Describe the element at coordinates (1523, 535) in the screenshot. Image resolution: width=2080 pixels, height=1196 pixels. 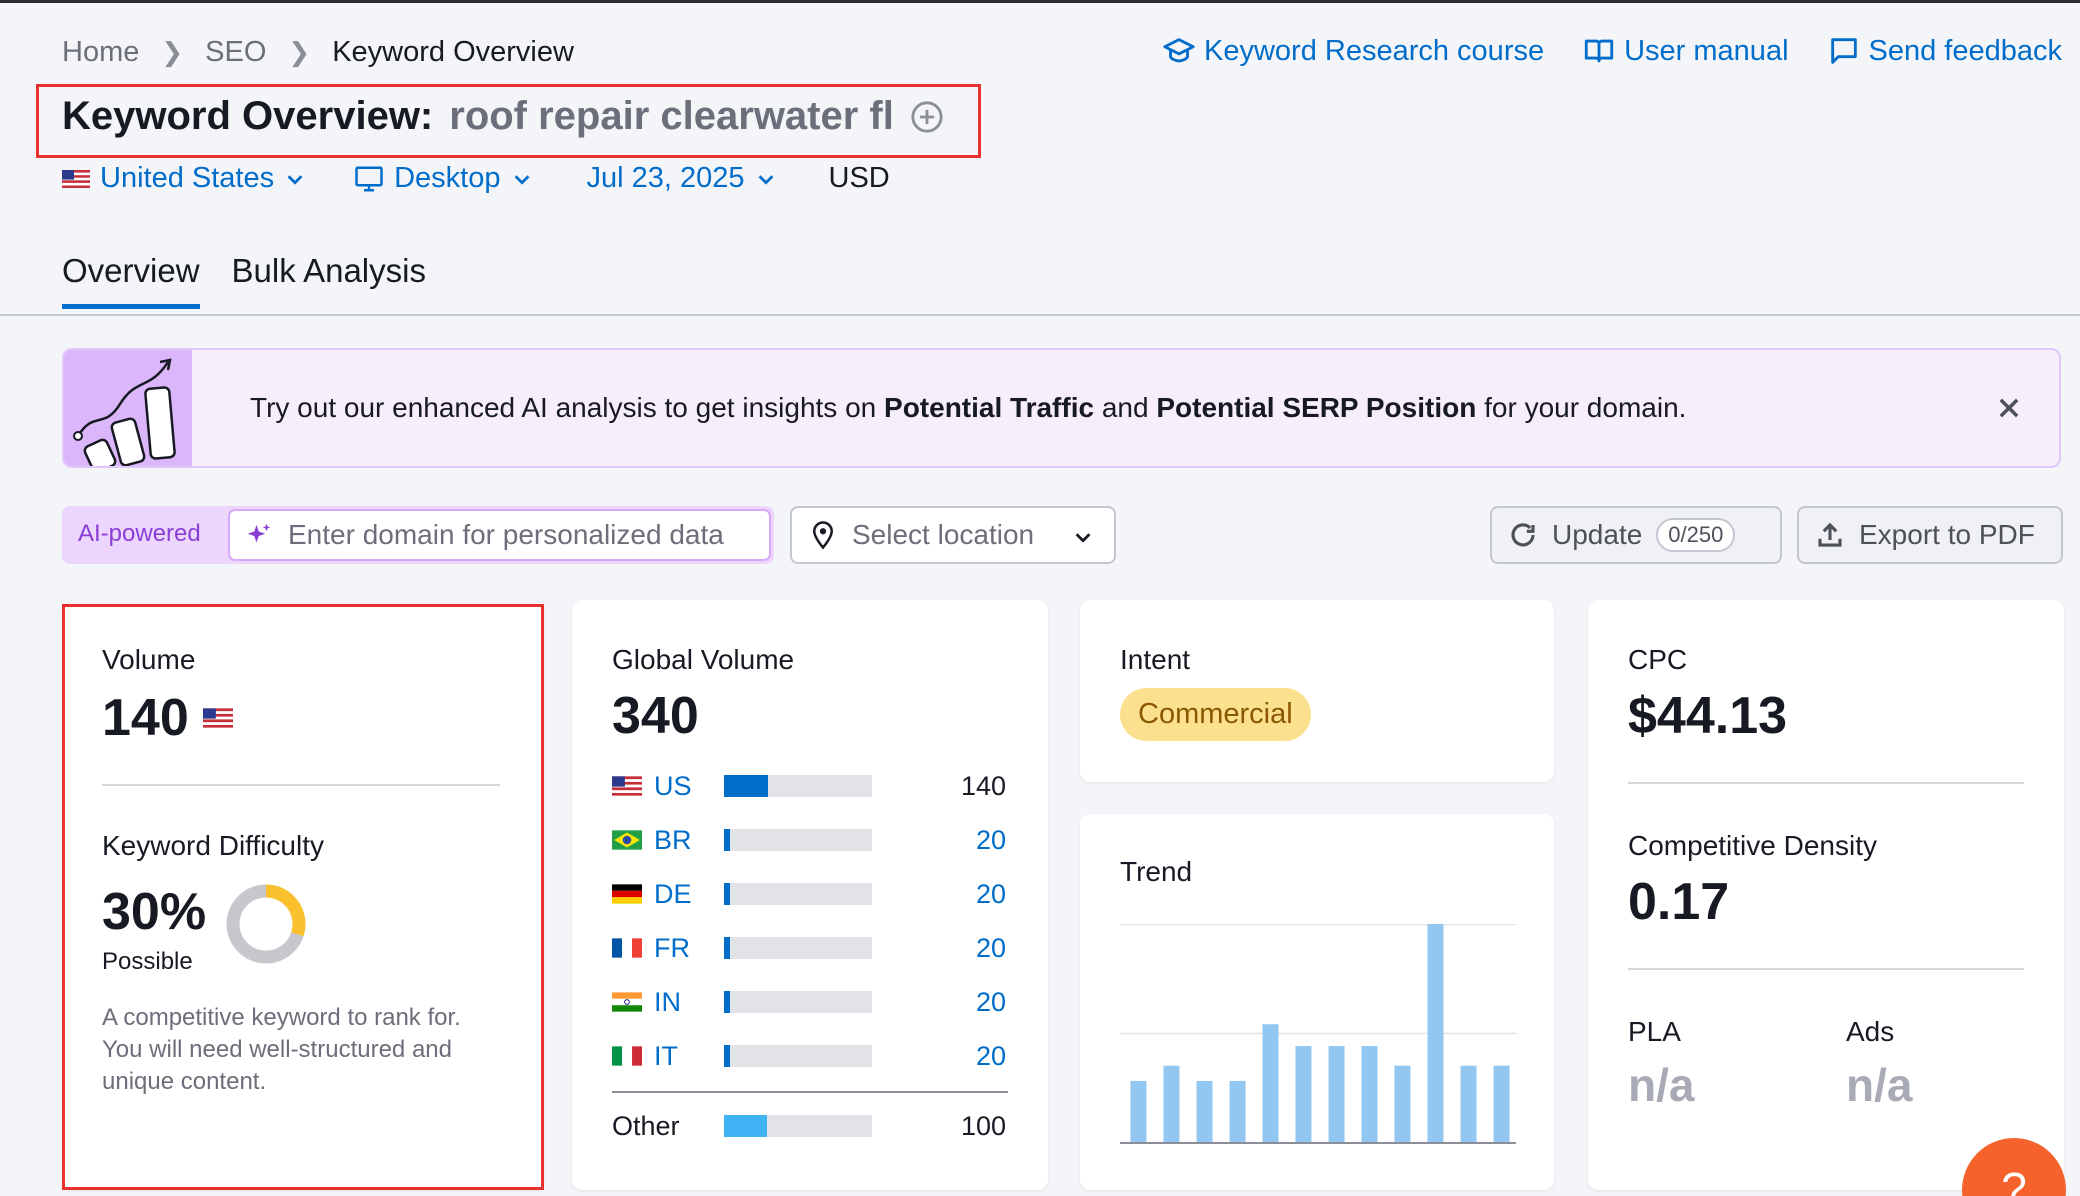
I see `refresh-icon` at that location.